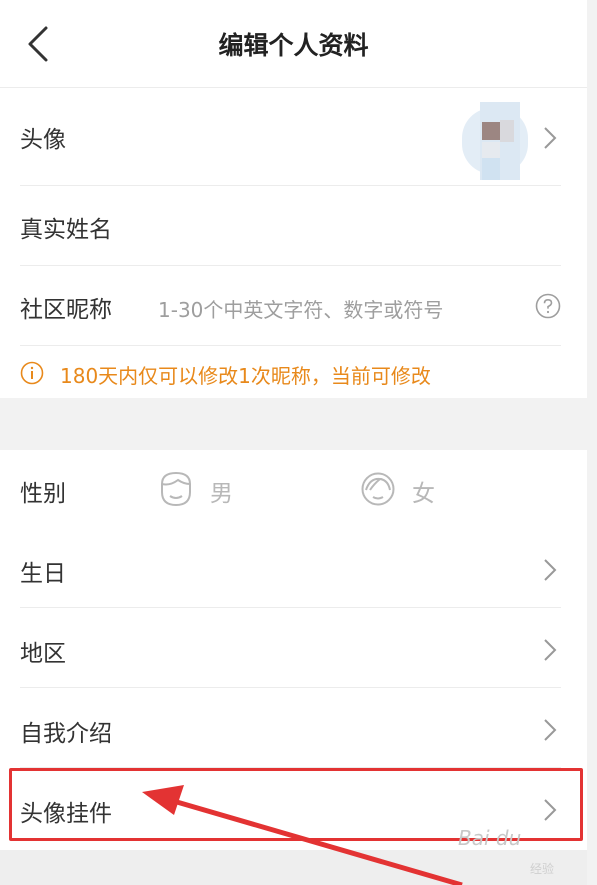 The height and width of the screenshot is (885, 597). Describe the element at coordinates (542, 869) in the screenshot. I see `watermark-sub: 经验` at that location.